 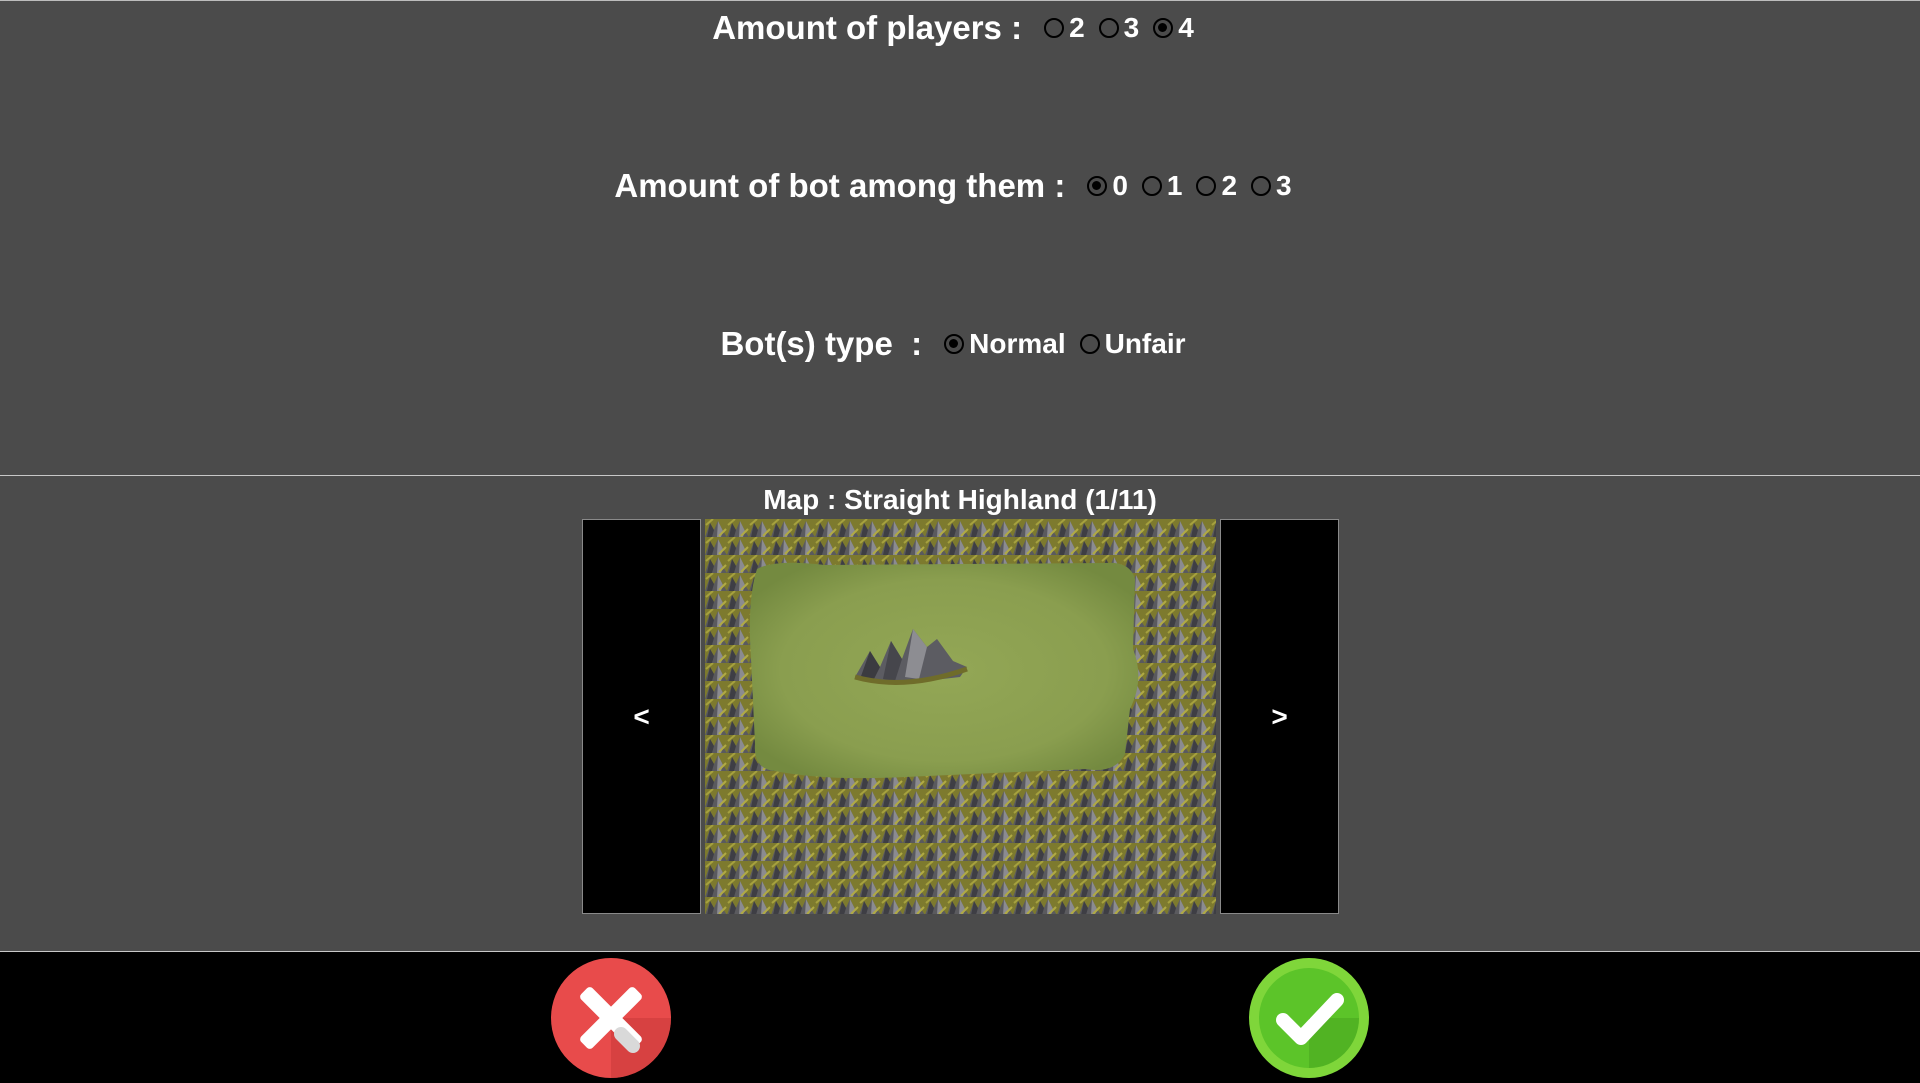 I want to click on action-bar, so click(x=960, y=1016).